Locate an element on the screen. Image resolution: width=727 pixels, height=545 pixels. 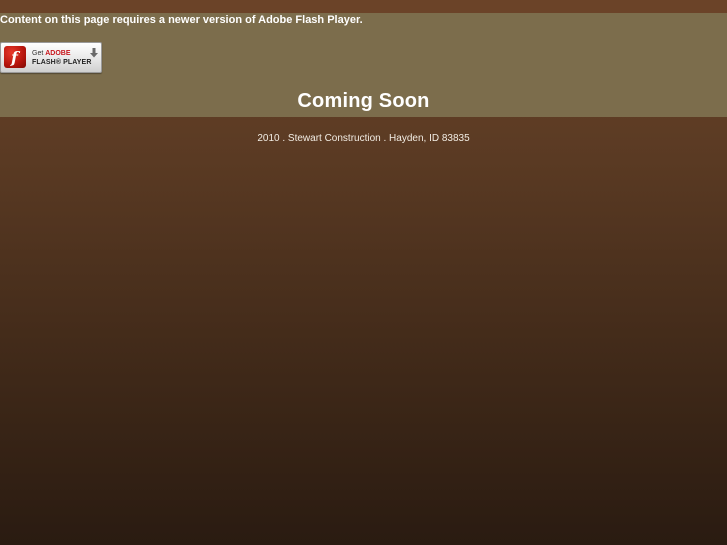
get-flash-player-button: f Get ADOBE FLASH® PLAYER is located at coordinates (51, 57).